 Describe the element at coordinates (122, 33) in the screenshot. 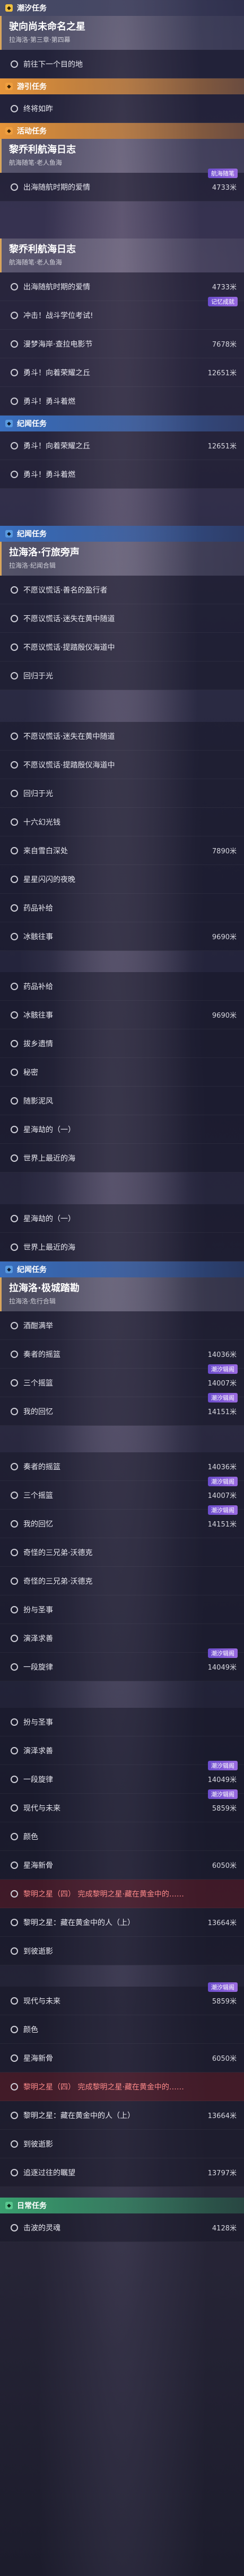

I see `quest-selected-1: 驶向尚未命名之星 拉海洛·第三章·第四幕` at that location.